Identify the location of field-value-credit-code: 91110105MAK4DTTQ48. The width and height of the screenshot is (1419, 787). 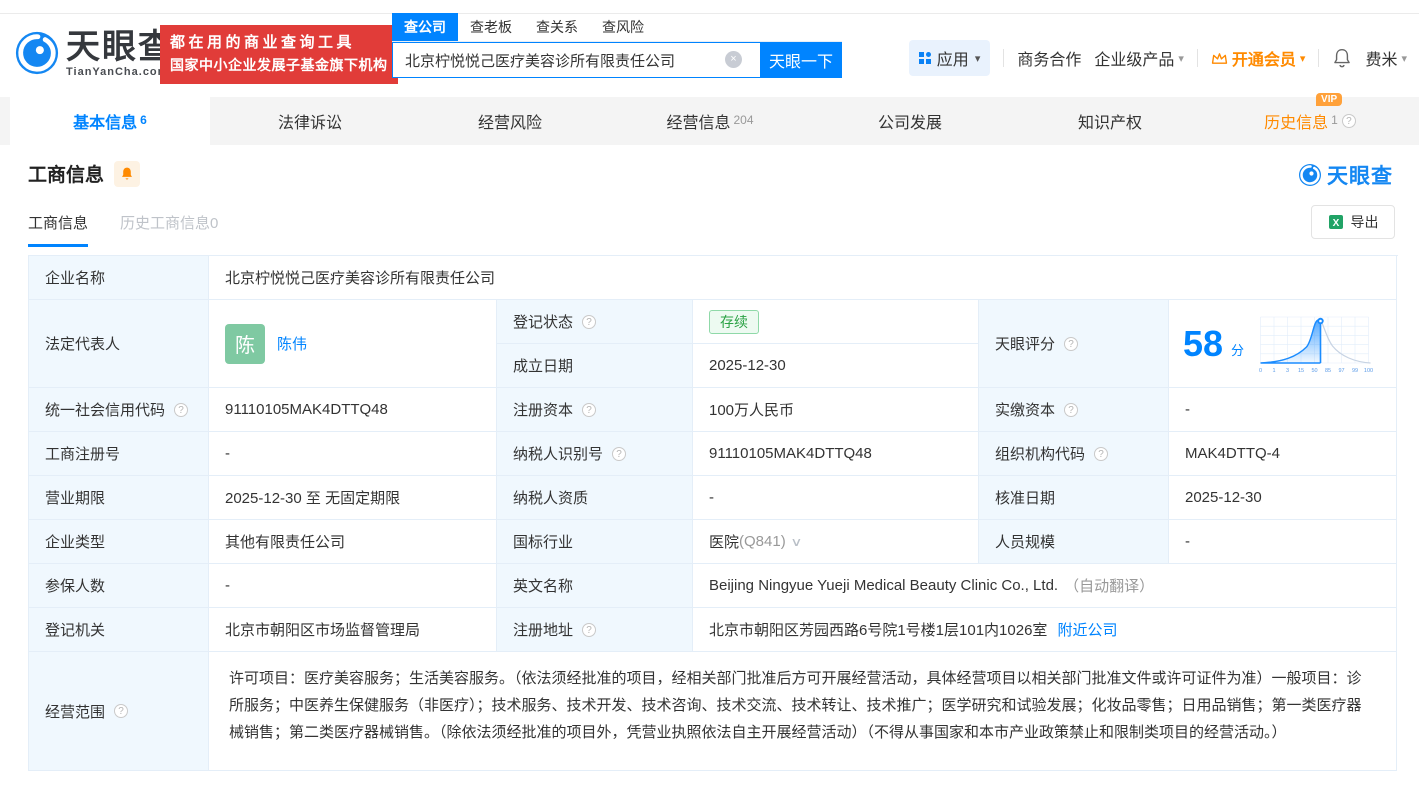
(353, 410).